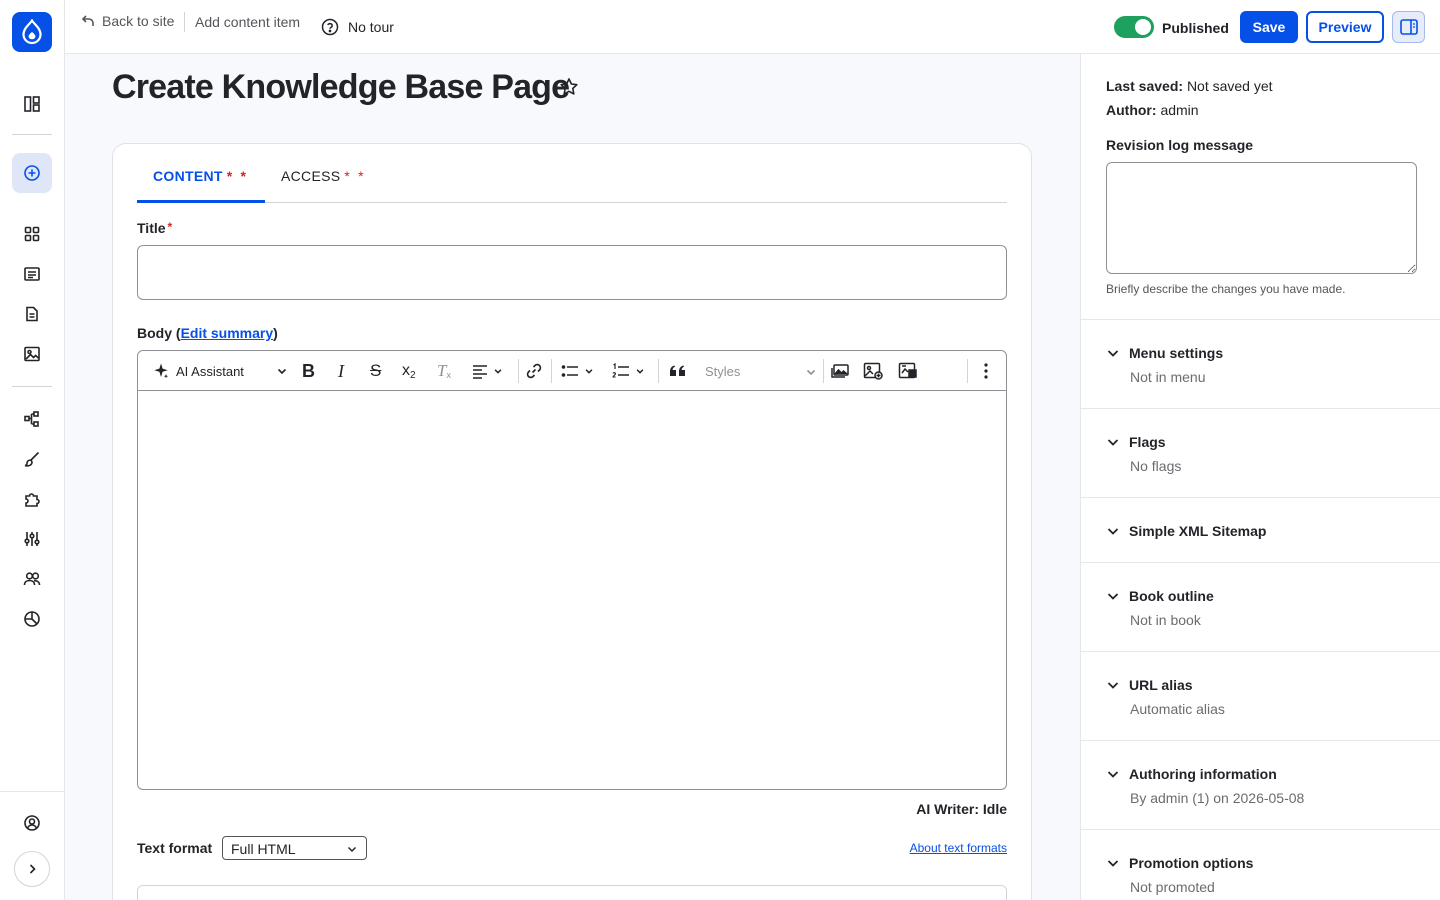 This screenshot has width=1440, height=900. What do you see at coordinates (341, 87) in the screenshot?
I see `page-title: Create Knowledge Base Page` at bounding box center [341, 87].